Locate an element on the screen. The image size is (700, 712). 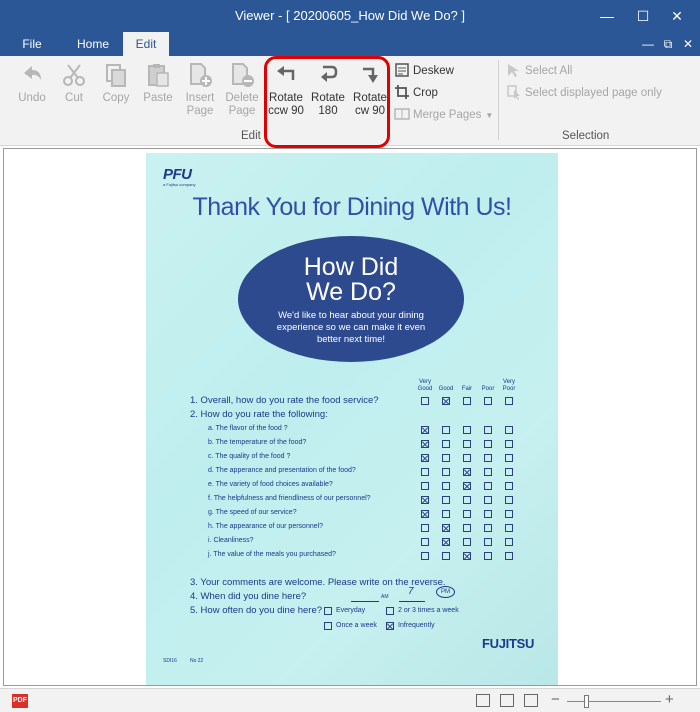
pfu-logo: PFU is located at coordinates (177, 174).